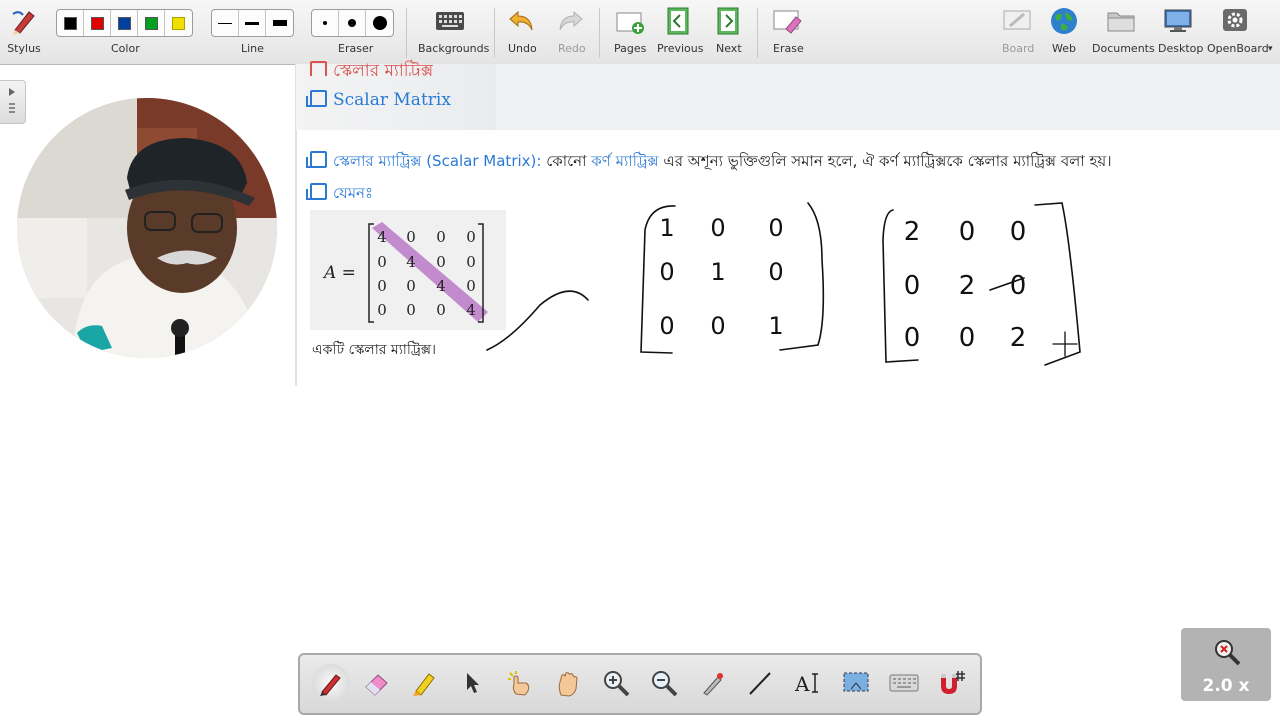 This screenshot has width=1280, height=720. Describe the element at coordinates (70, 23) in the screenshot. I see `color-black-swatch` at that location.